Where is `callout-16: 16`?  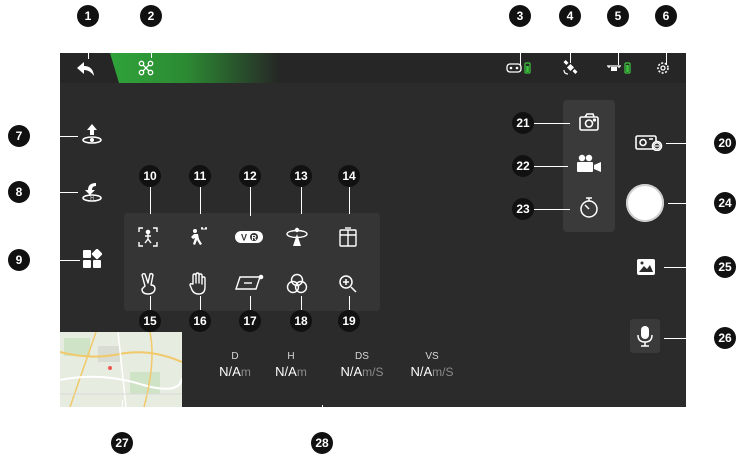
callout-16: 16 is located at coordinates (200, 321).